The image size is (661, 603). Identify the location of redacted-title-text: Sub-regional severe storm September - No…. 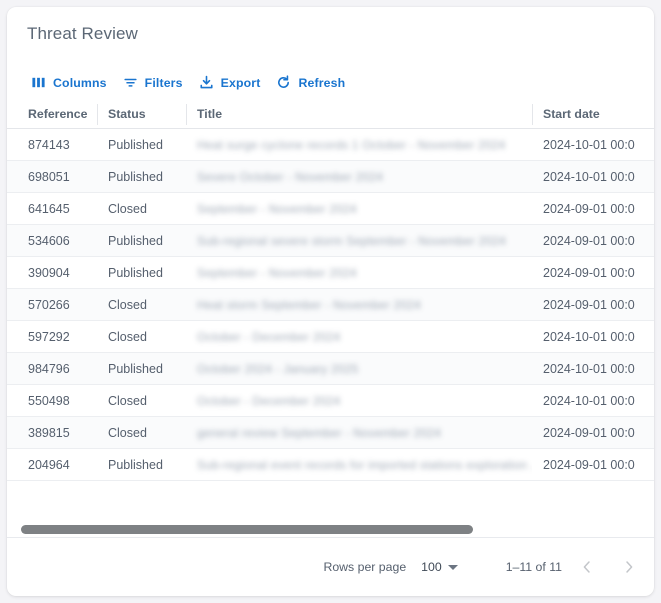
(352, 241).